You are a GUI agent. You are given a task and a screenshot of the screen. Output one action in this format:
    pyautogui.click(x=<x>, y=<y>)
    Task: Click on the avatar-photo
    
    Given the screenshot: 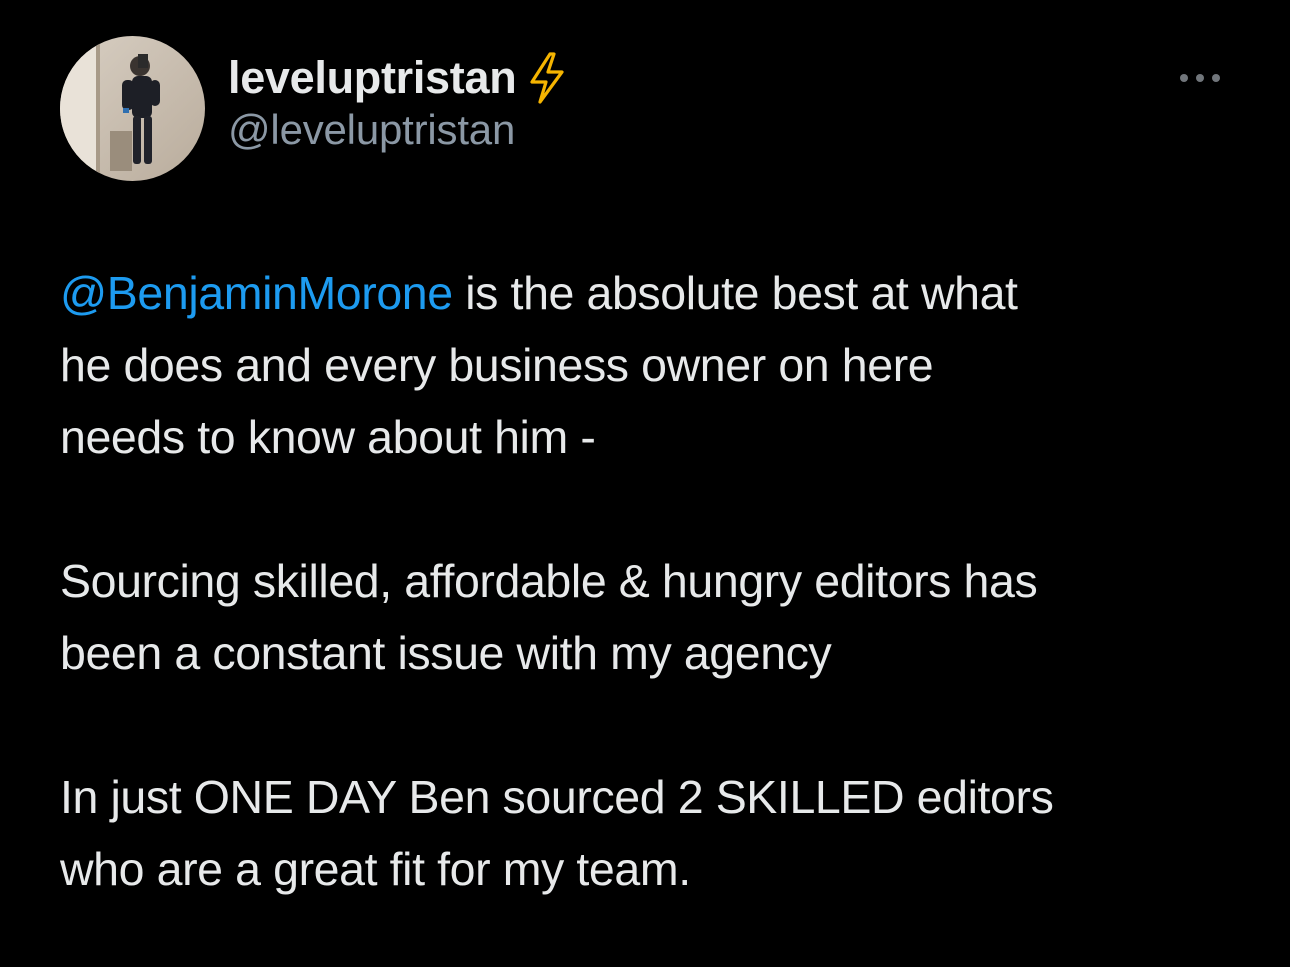 What is the action you would take?
    pyautogui.click(x=132, y=108)
    